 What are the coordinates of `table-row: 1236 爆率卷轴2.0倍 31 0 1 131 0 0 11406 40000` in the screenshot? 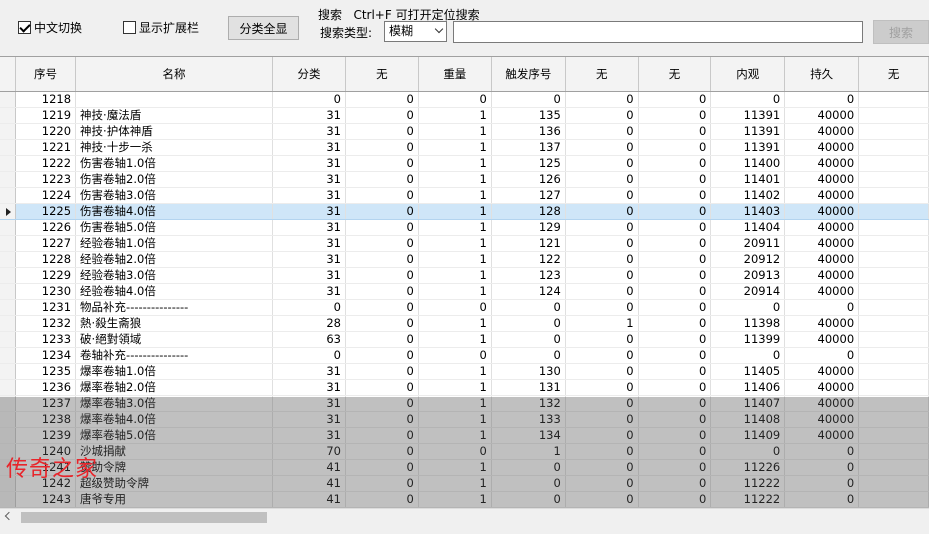 It's located at (464, 387).